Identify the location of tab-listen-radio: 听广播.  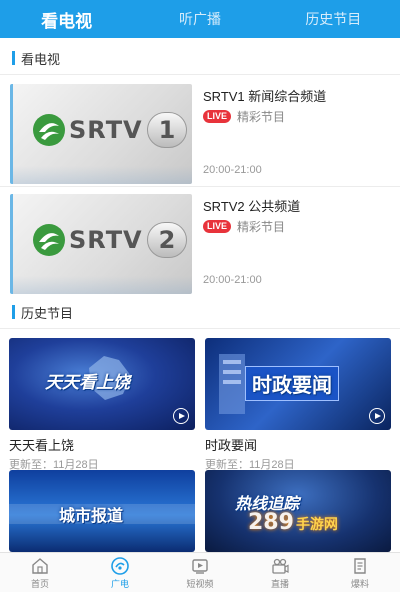
(199, 19).